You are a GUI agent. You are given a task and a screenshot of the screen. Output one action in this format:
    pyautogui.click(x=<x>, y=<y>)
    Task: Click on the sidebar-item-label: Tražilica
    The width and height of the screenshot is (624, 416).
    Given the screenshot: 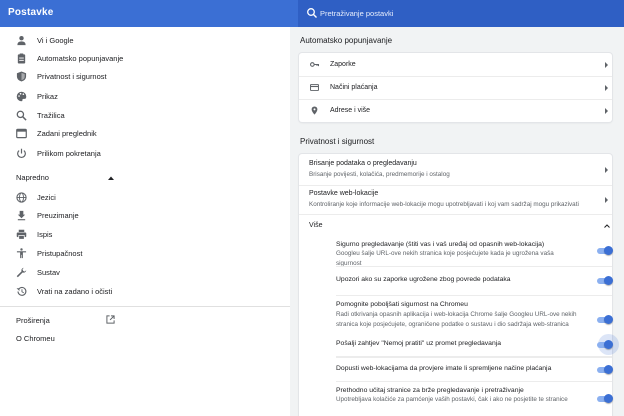 What is the action you would take?
    pyautogui.click(x=51, y=115)
    